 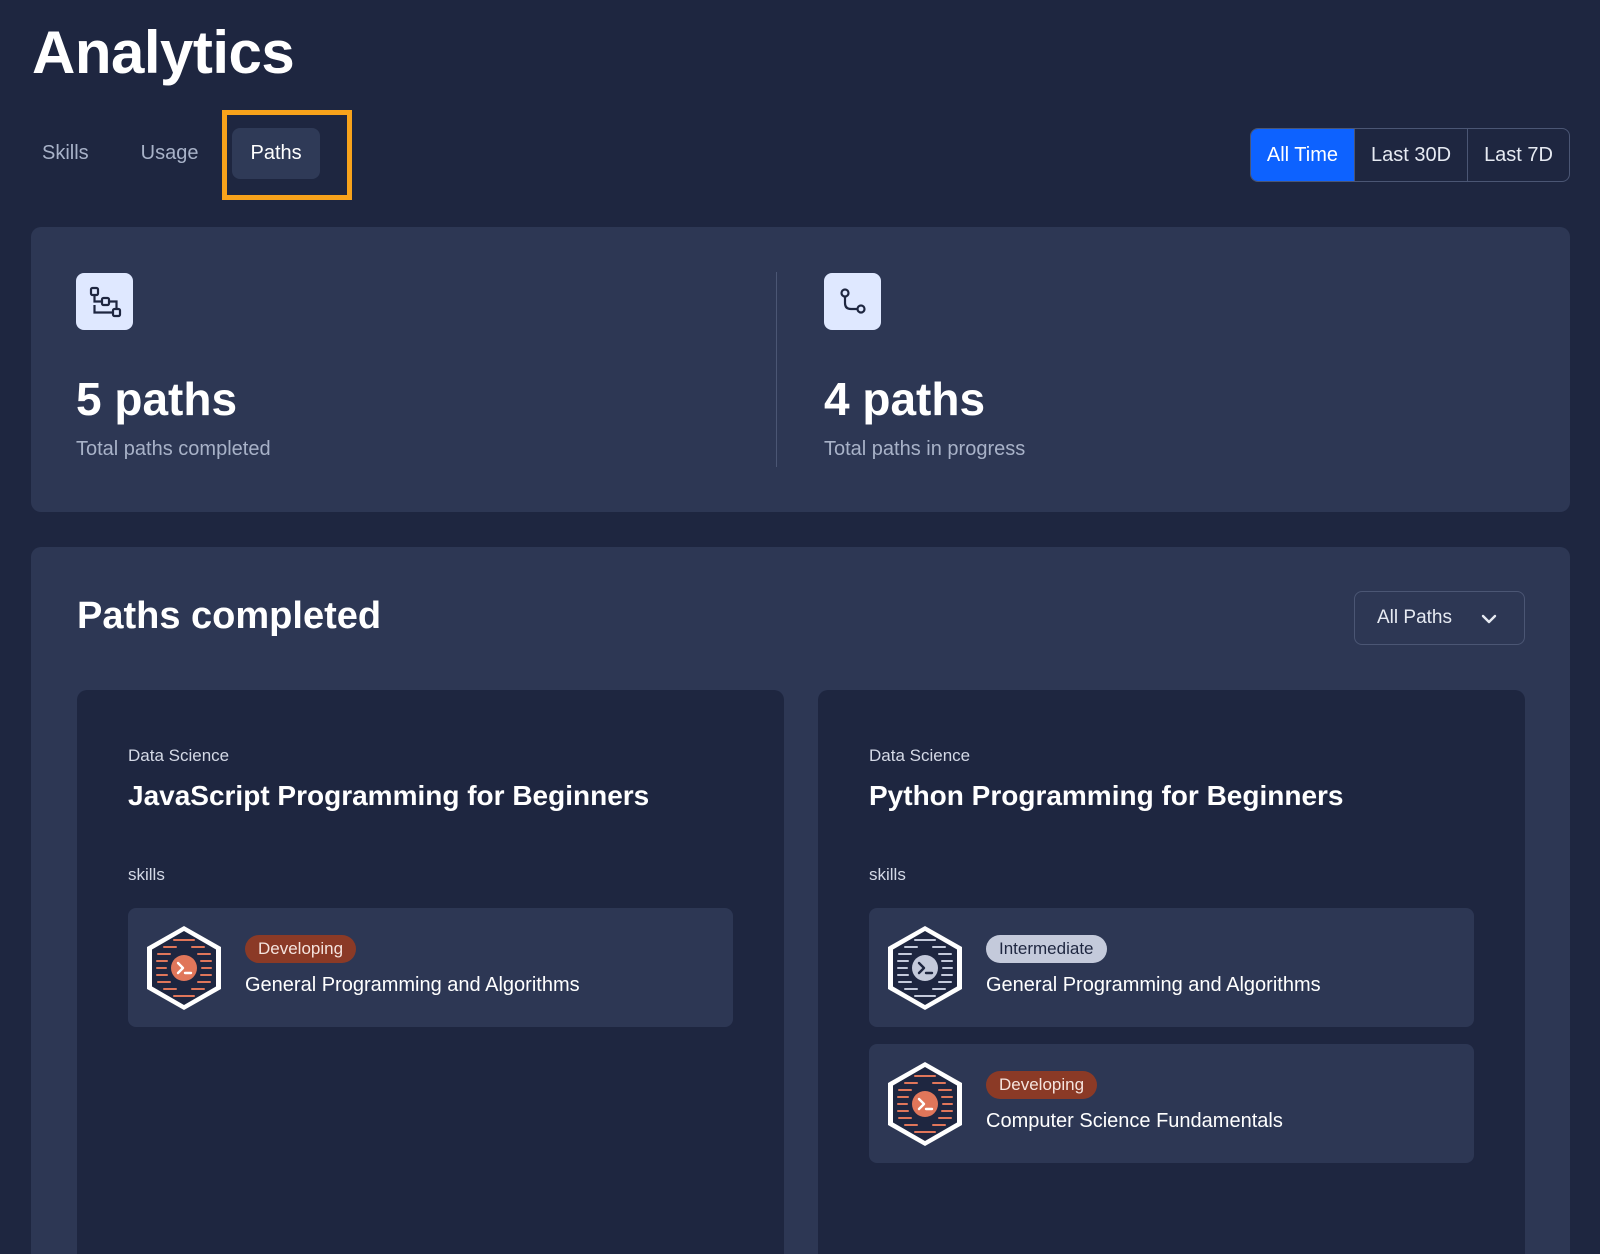 I want to click on range-last-30d-button: Last 30D, so click(x=1412, y=155).